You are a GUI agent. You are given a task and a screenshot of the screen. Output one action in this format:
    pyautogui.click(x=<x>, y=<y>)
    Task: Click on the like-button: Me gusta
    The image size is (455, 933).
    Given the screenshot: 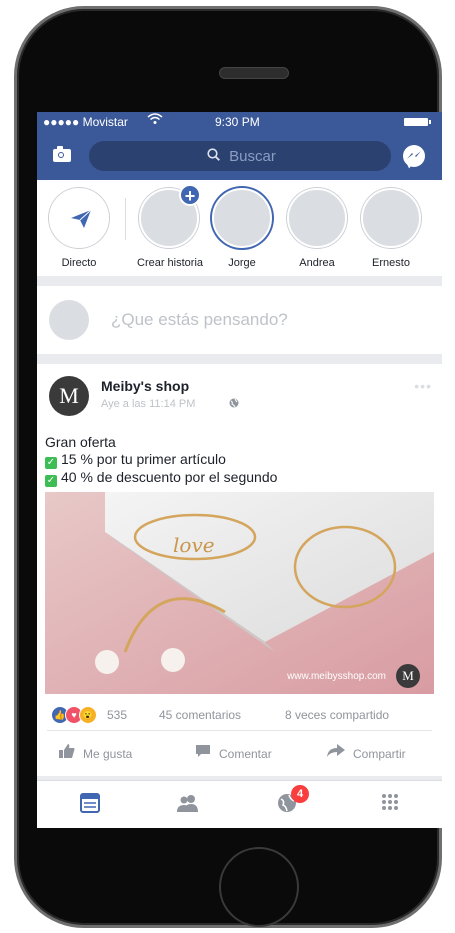 What is the action you would take?
    pyautogui.click(x=95, y=752)
    